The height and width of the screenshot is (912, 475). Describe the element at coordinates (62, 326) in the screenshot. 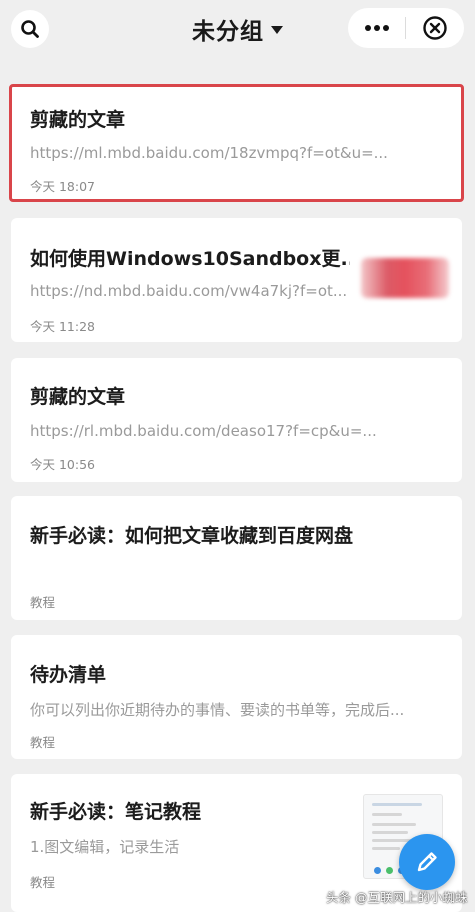

I see `item-time: 今天 11:28` at that location.